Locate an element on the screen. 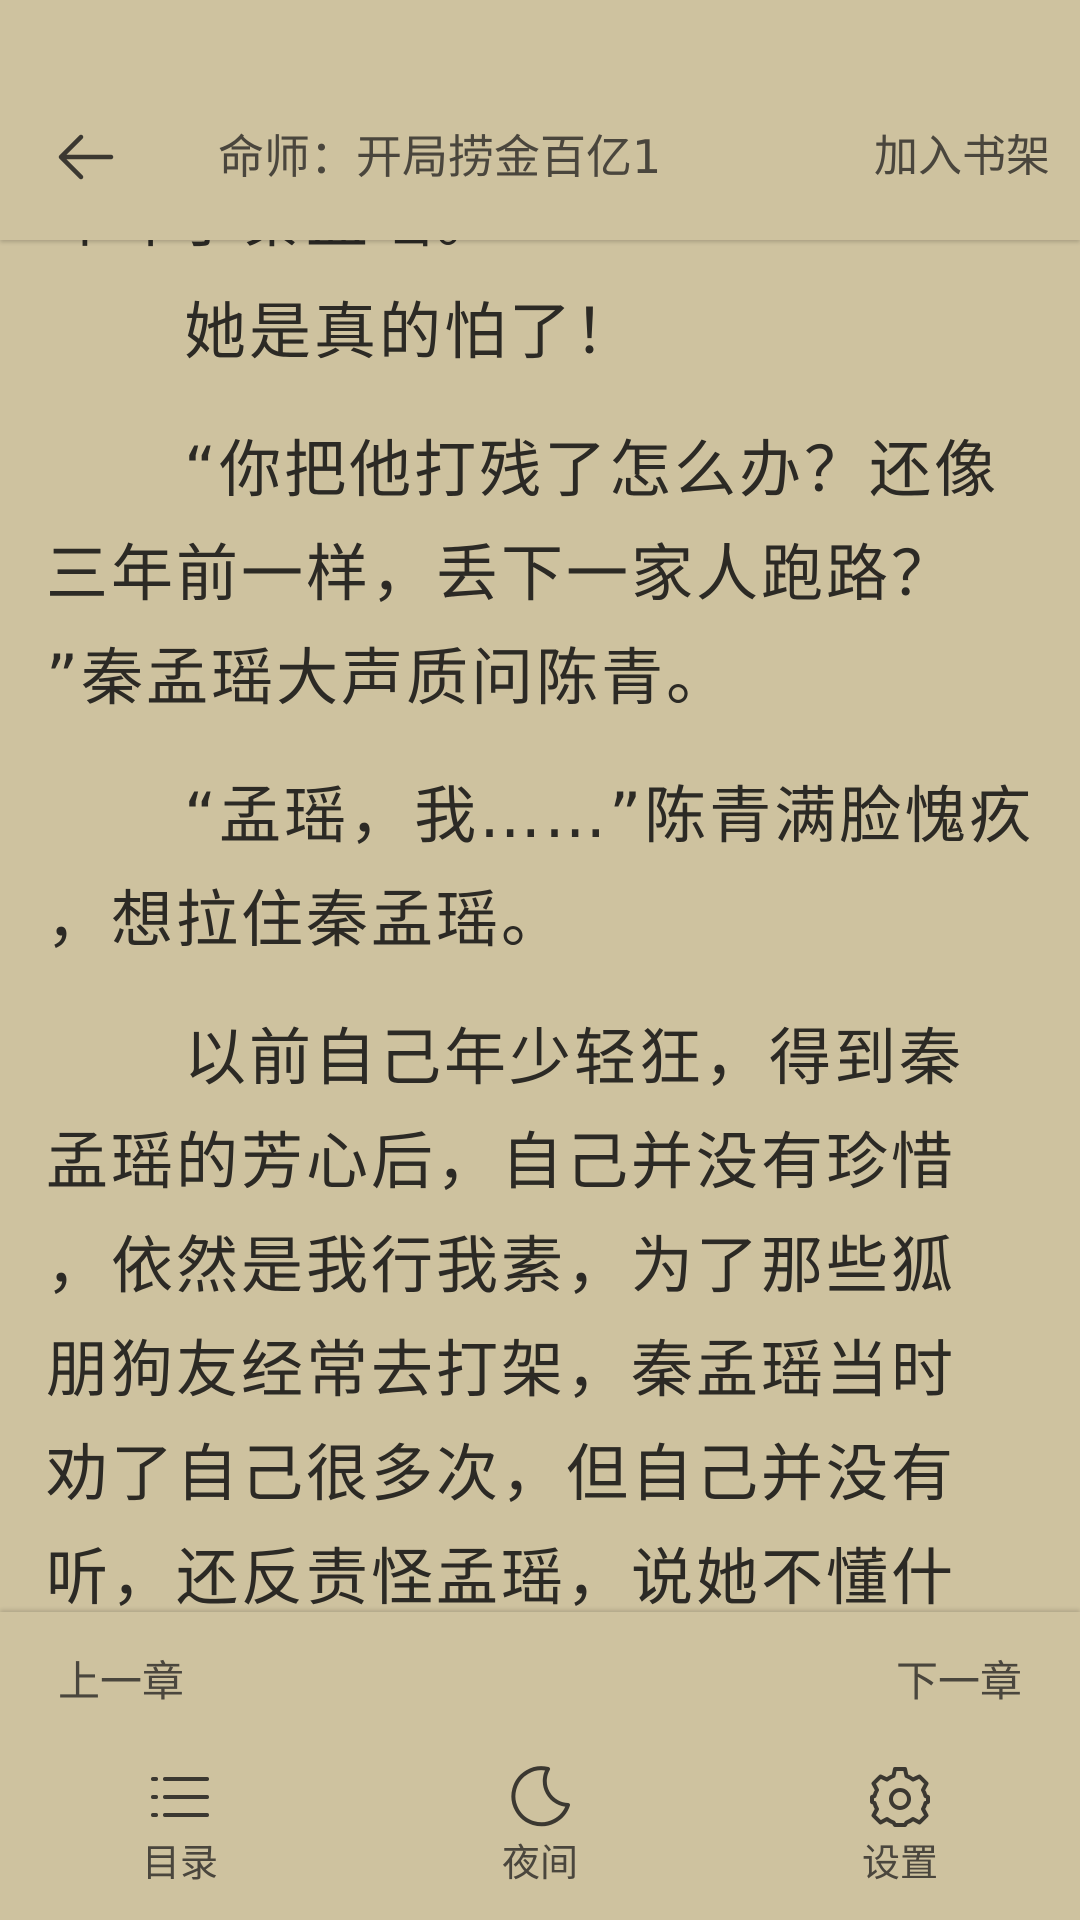  text-line: ，依然是我行我素，为了那些狐 is located at coordinates (501, 1265).